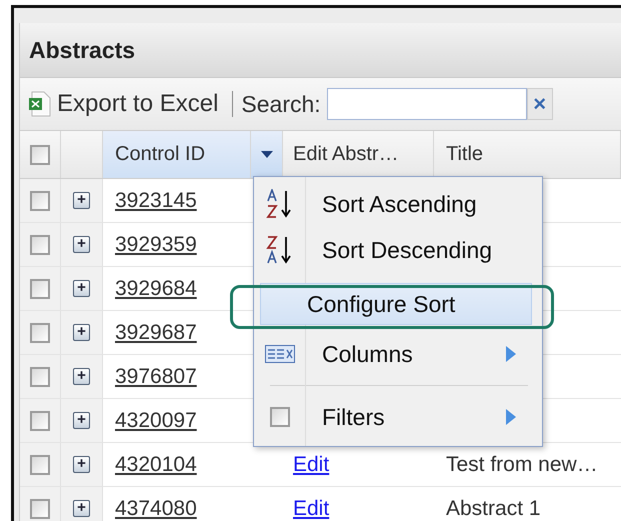  Describe the element at coordinates (280, 354) in the screenshot. I see `columns-icon` at that location.